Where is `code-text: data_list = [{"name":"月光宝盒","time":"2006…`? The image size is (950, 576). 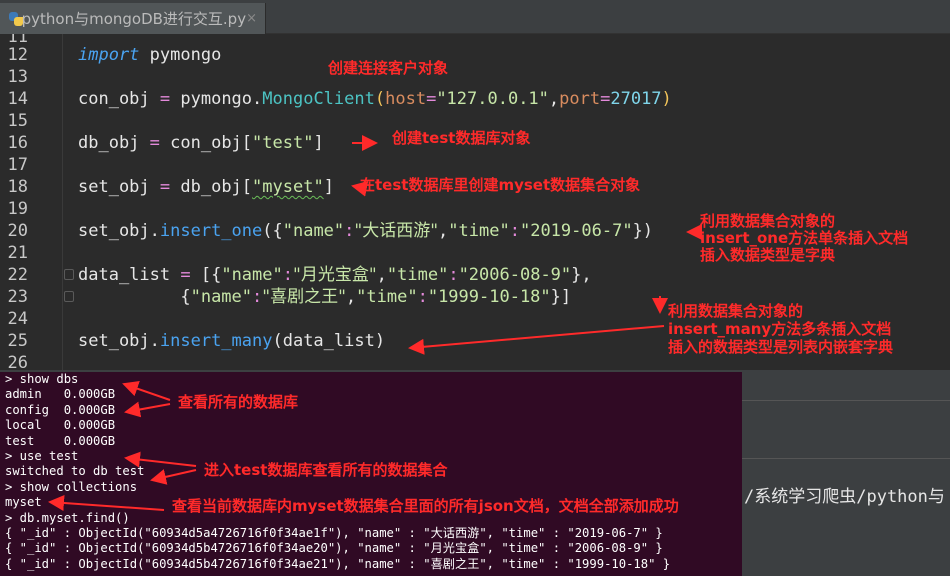
code-text: data_list = [{"name":"月光宝盒","time":"2006… is located at coordinates (335, 275).